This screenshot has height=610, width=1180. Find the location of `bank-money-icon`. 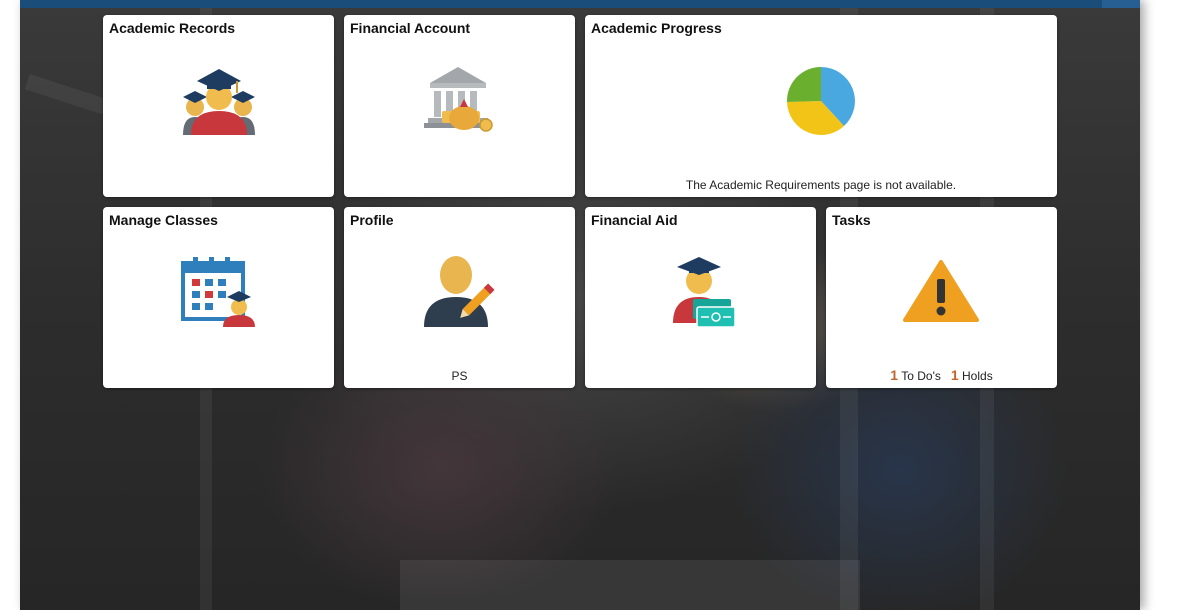

bank-money-icon is located at coordinates (460, 101).